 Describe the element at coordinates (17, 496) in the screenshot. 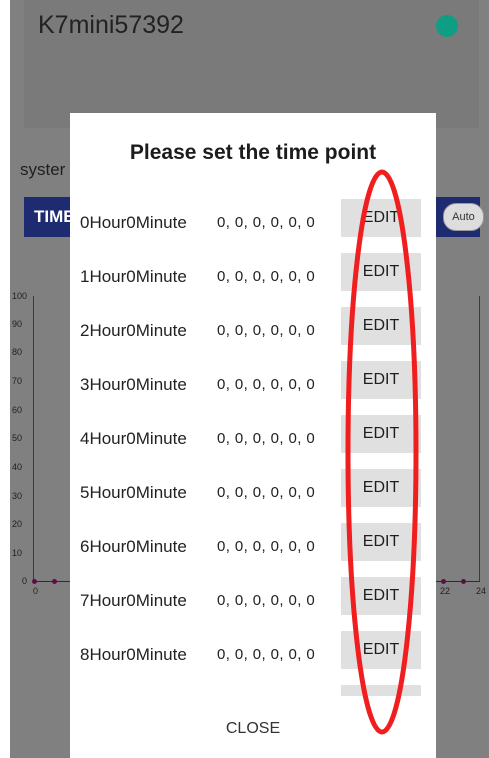

I see `y-tick-label: 30` at that location.